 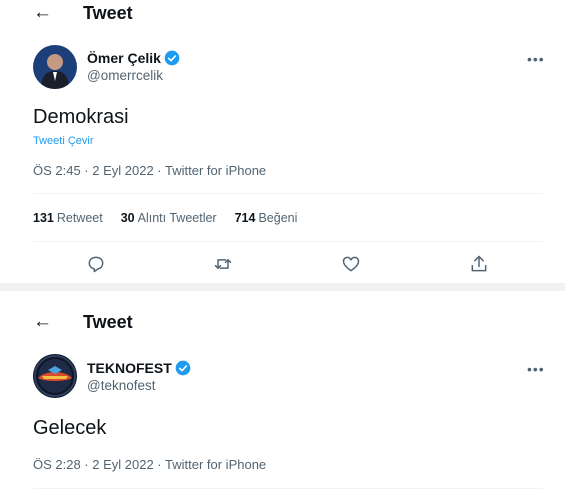 I want to click on translate-link: Tweeti Çevir, so click(x=63, y=141).